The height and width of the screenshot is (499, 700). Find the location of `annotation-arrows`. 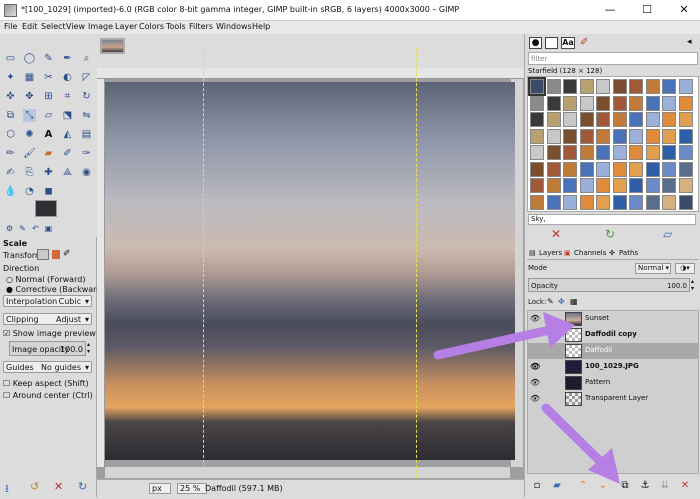

annotation-arrows is located at coordinates (526, 398).